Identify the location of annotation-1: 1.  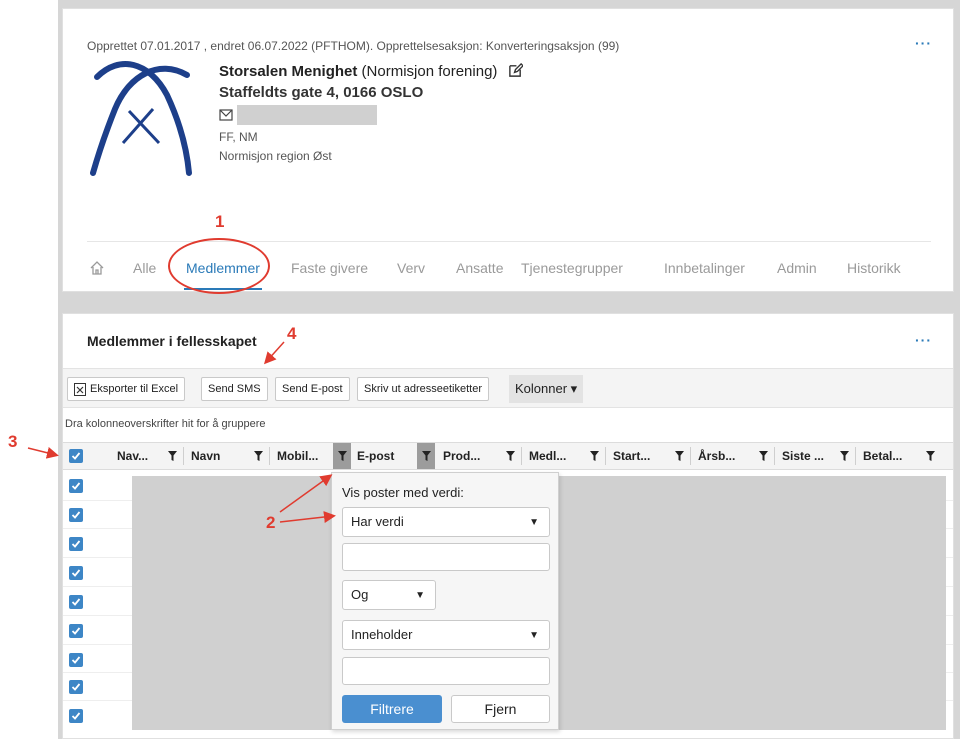
(220, 221).